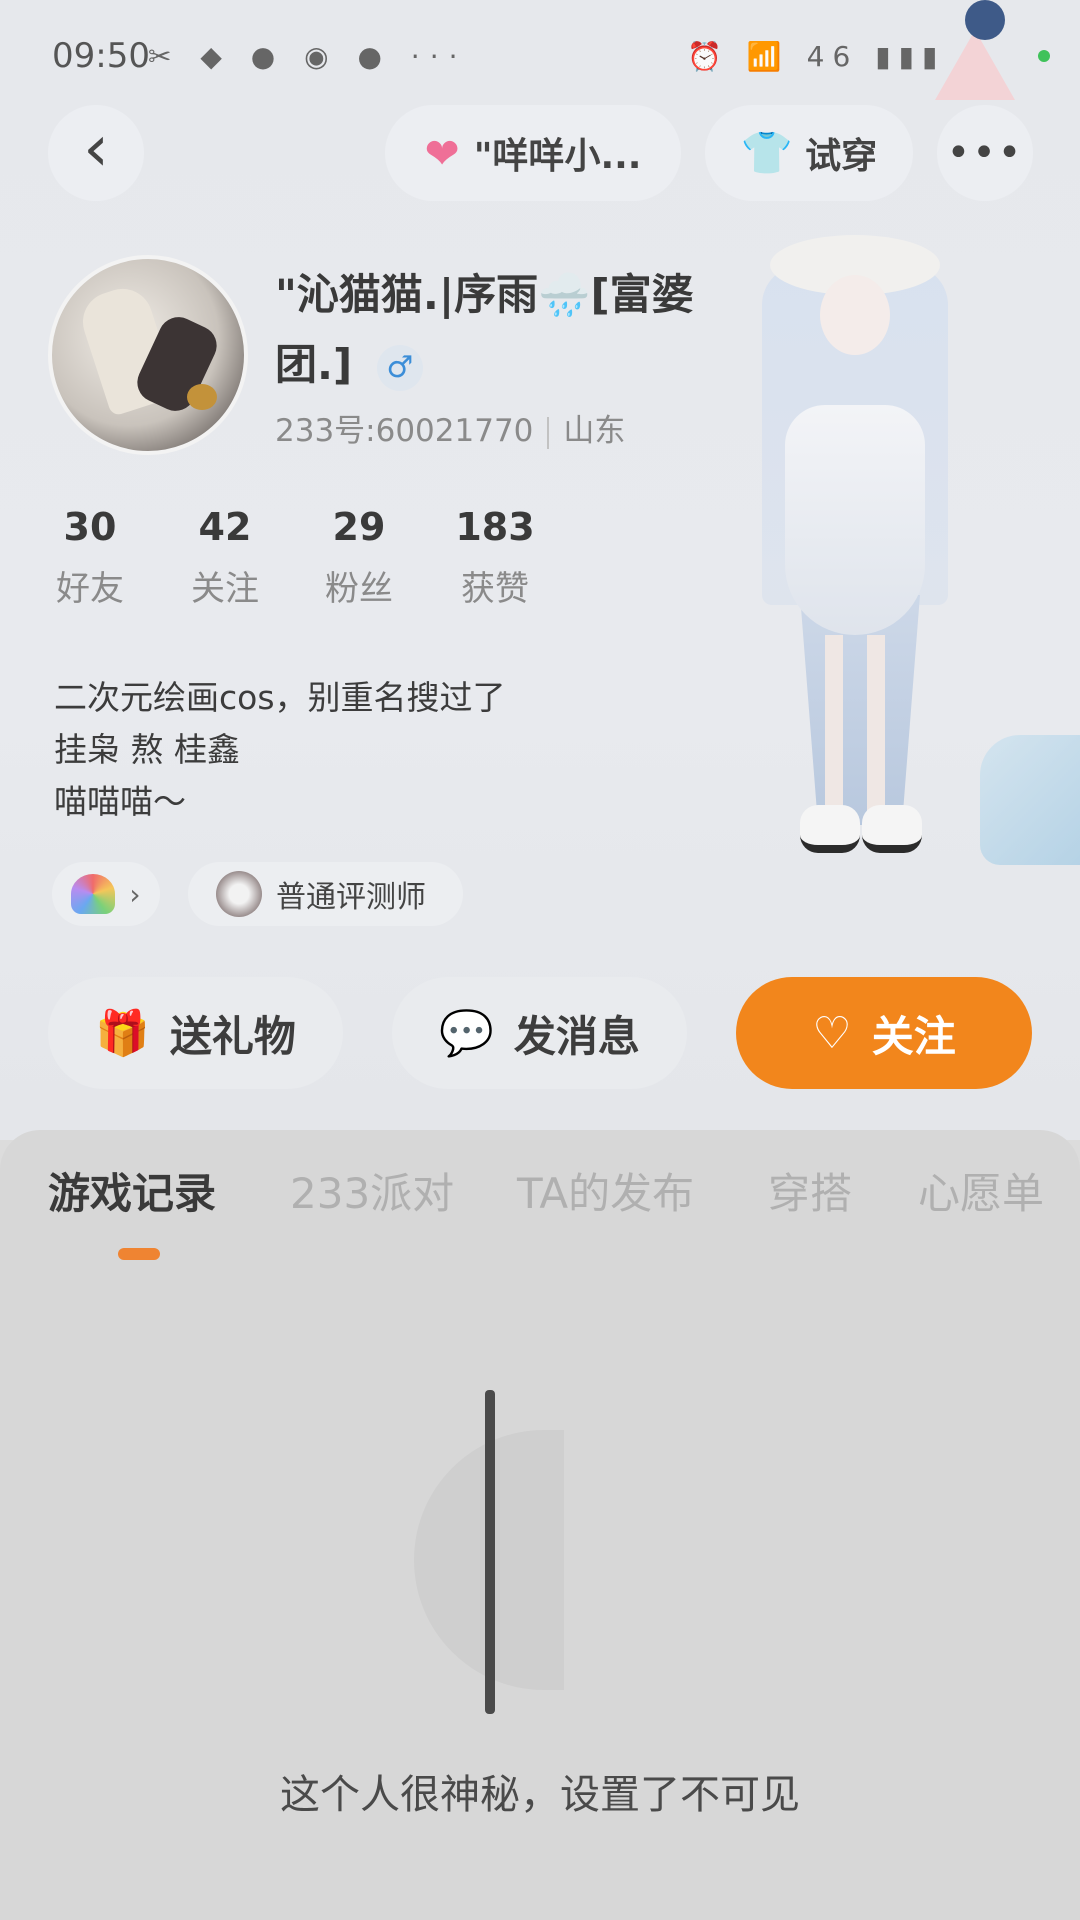 The image size is (1080, 1920). Describe the element at coordinates (975, 60) in the screenshot. I see `sticker-decoration` at that location.